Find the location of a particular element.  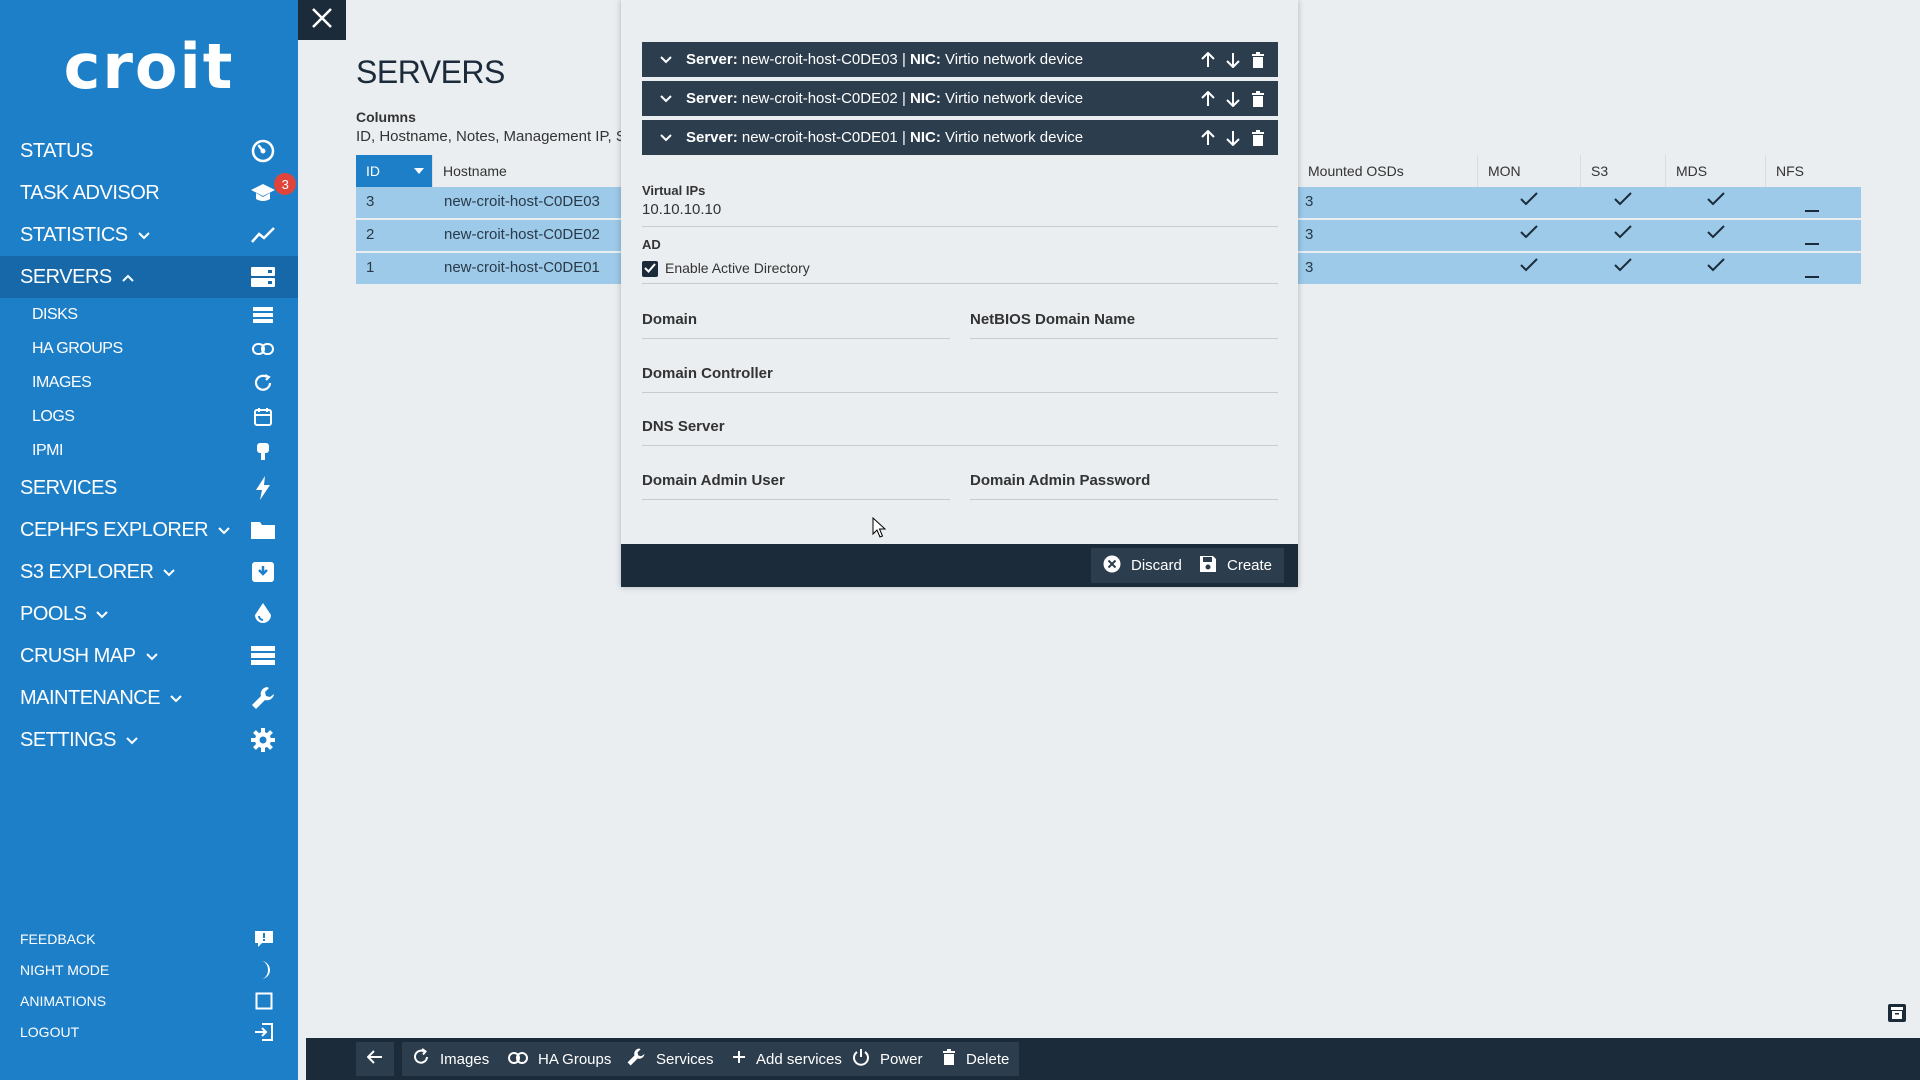

column-header-mds: MDS is located at coordinates (1716, 171).